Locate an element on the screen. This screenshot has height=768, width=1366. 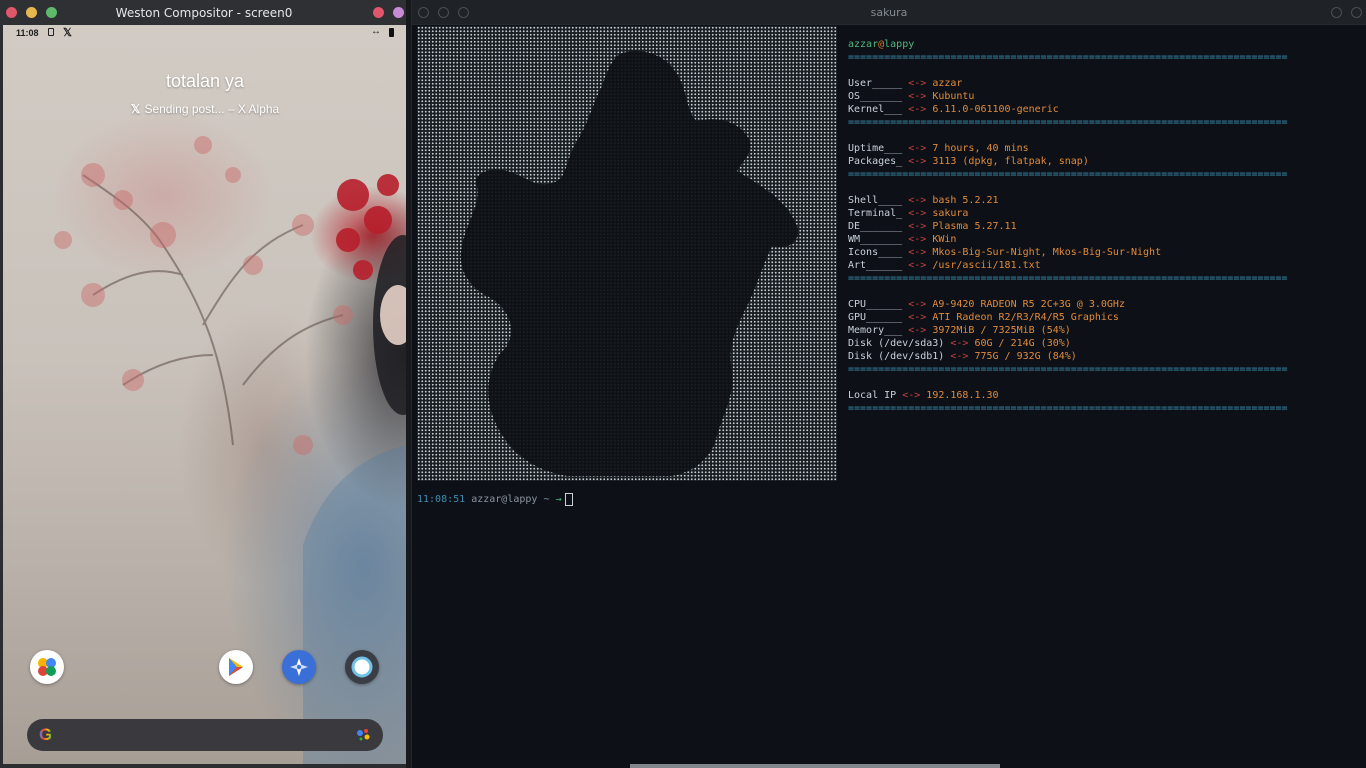
notification-text-row: 𝕏 Sending post... – X Alpha is located at coordinates (205, 109).